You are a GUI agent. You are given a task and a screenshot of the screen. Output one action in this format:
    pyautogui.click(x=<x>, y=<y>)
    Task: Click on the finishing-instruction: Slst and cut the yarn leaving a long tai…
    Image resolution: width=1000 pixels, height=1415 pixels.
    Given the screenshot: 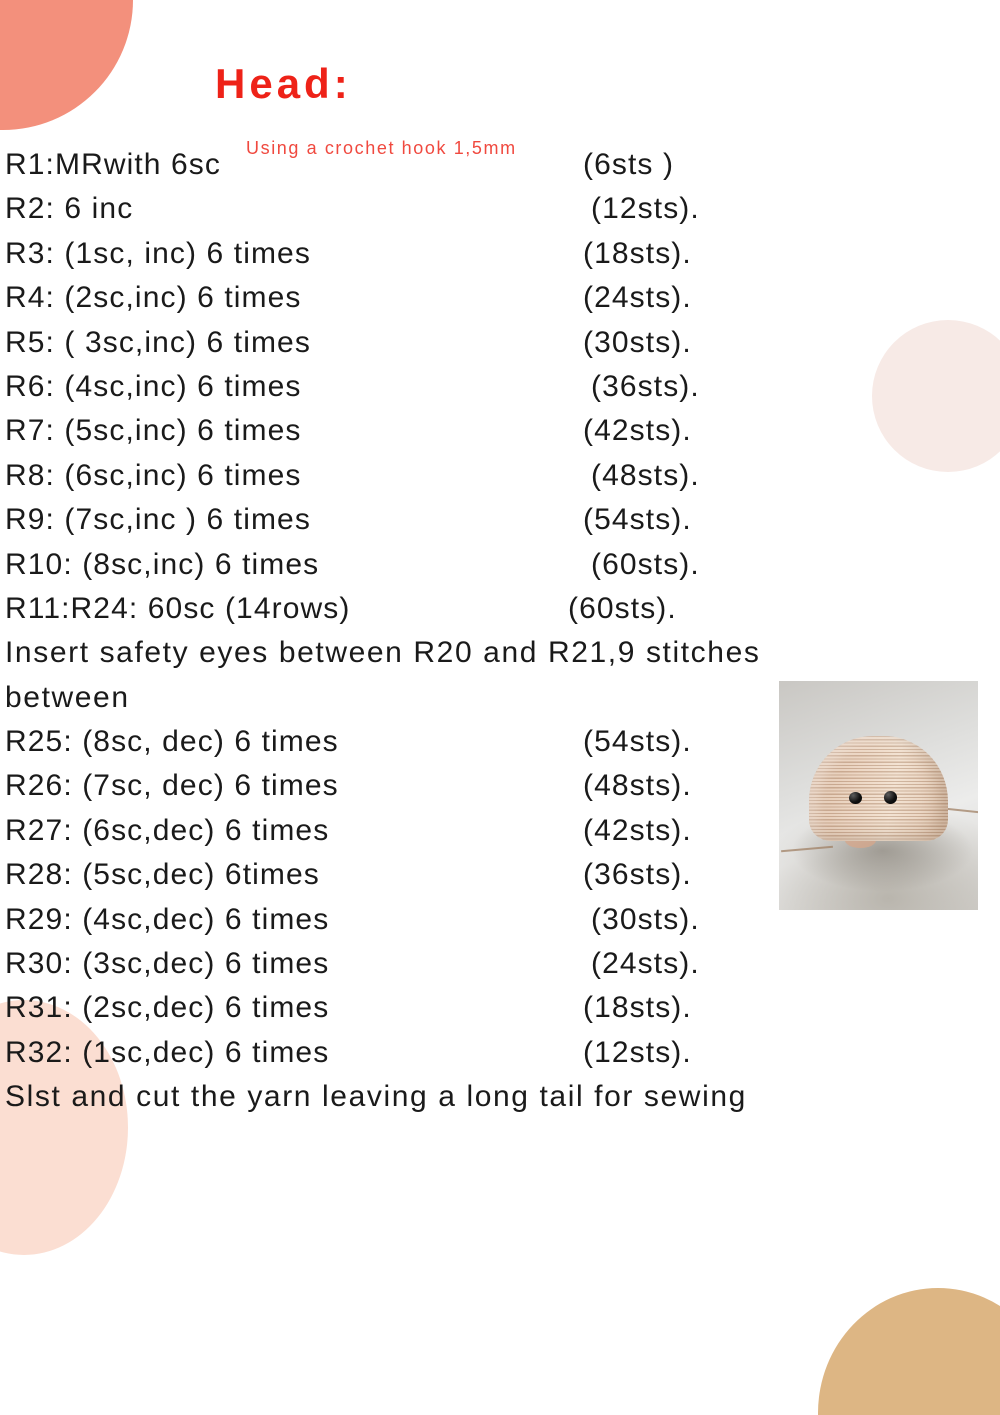 What is the action you would take?
    pyautogui.click(x=500, y=1102)
    